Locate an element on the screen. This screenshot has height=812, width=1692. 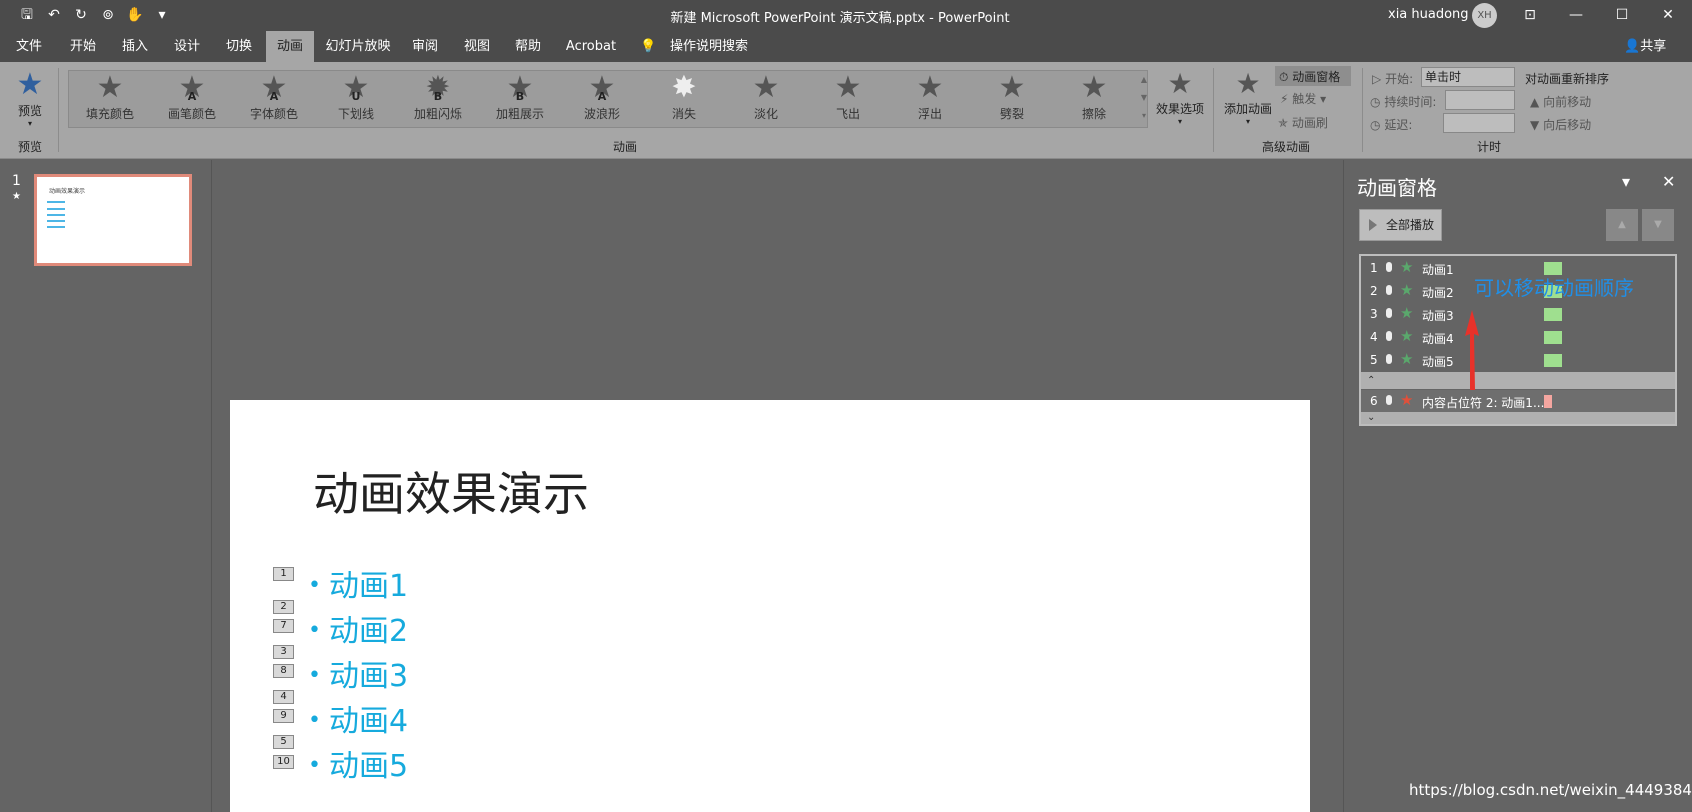
anim-disappear: ✸ 消失 is located at coordinates (684, 99).